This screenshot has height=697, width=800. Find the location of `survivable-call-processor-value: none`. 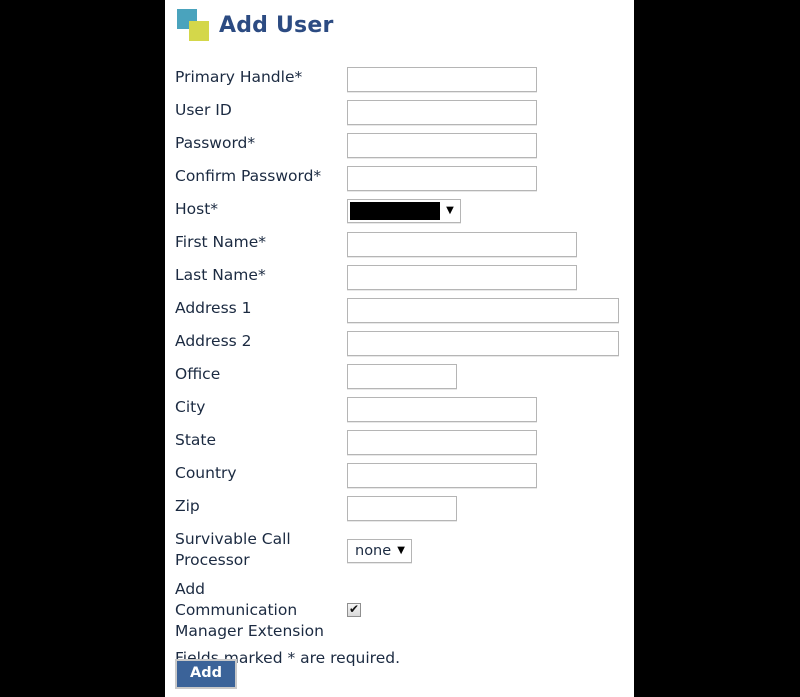

survivable-call-processor-value: none is located at coordinates (373, 551).